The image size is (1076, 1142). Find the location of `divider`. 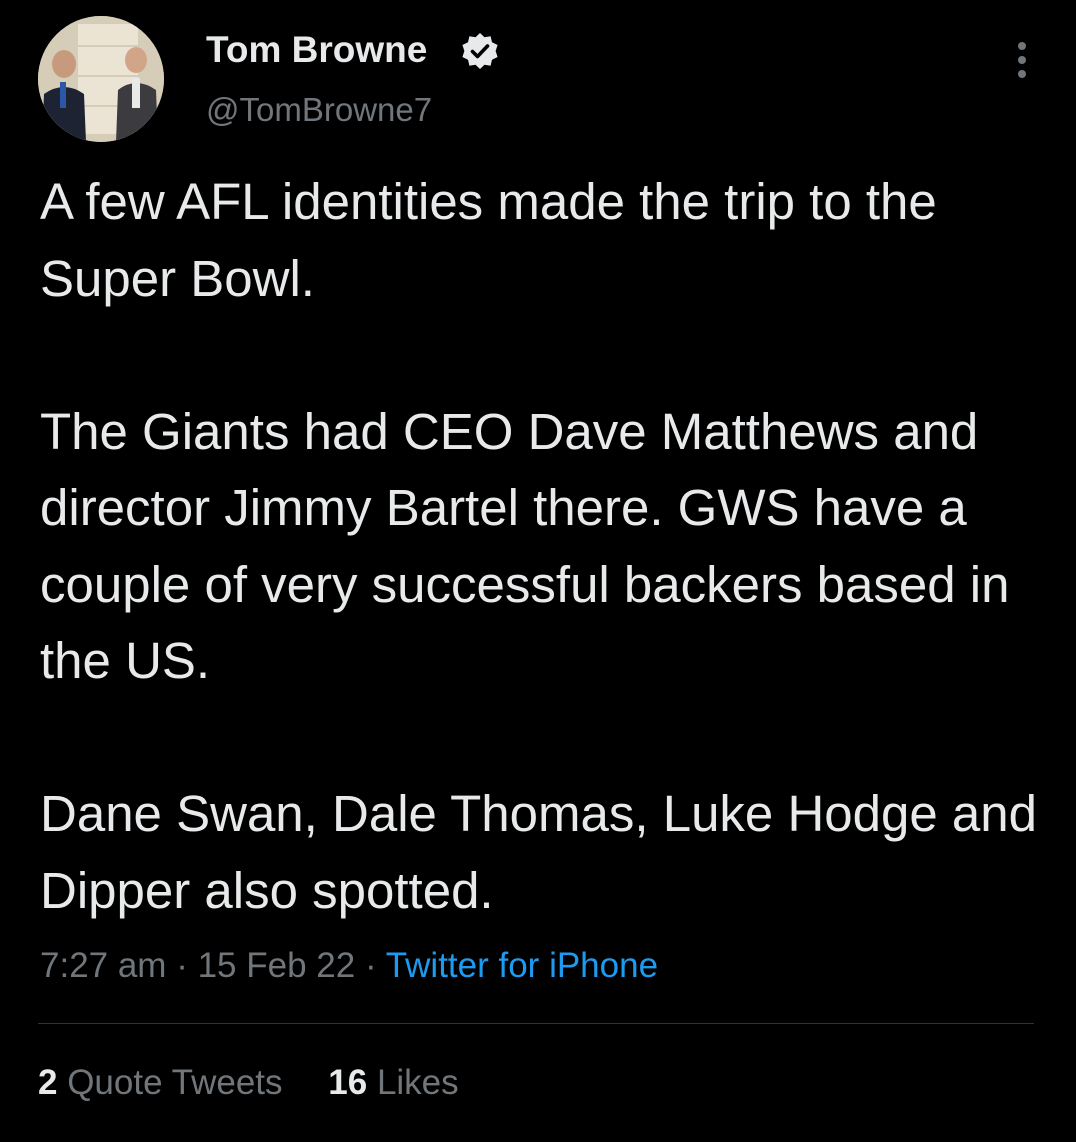

divider is located at coordinates (536, 1023).